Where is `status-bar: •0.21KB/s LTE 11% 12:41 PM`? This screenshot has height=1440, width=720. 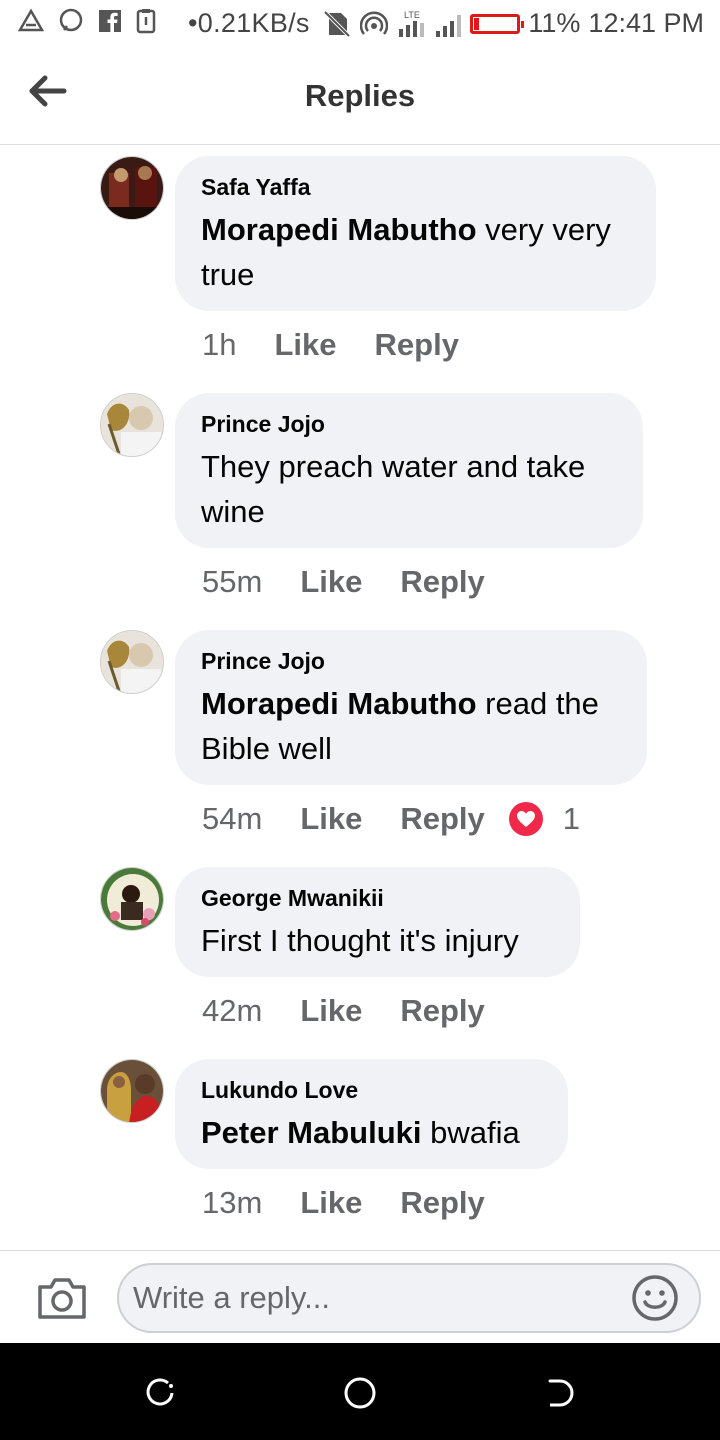 status-bar: •0.21KB/s LTE 11% 12:41 PM is located at coordinates (360, 25).